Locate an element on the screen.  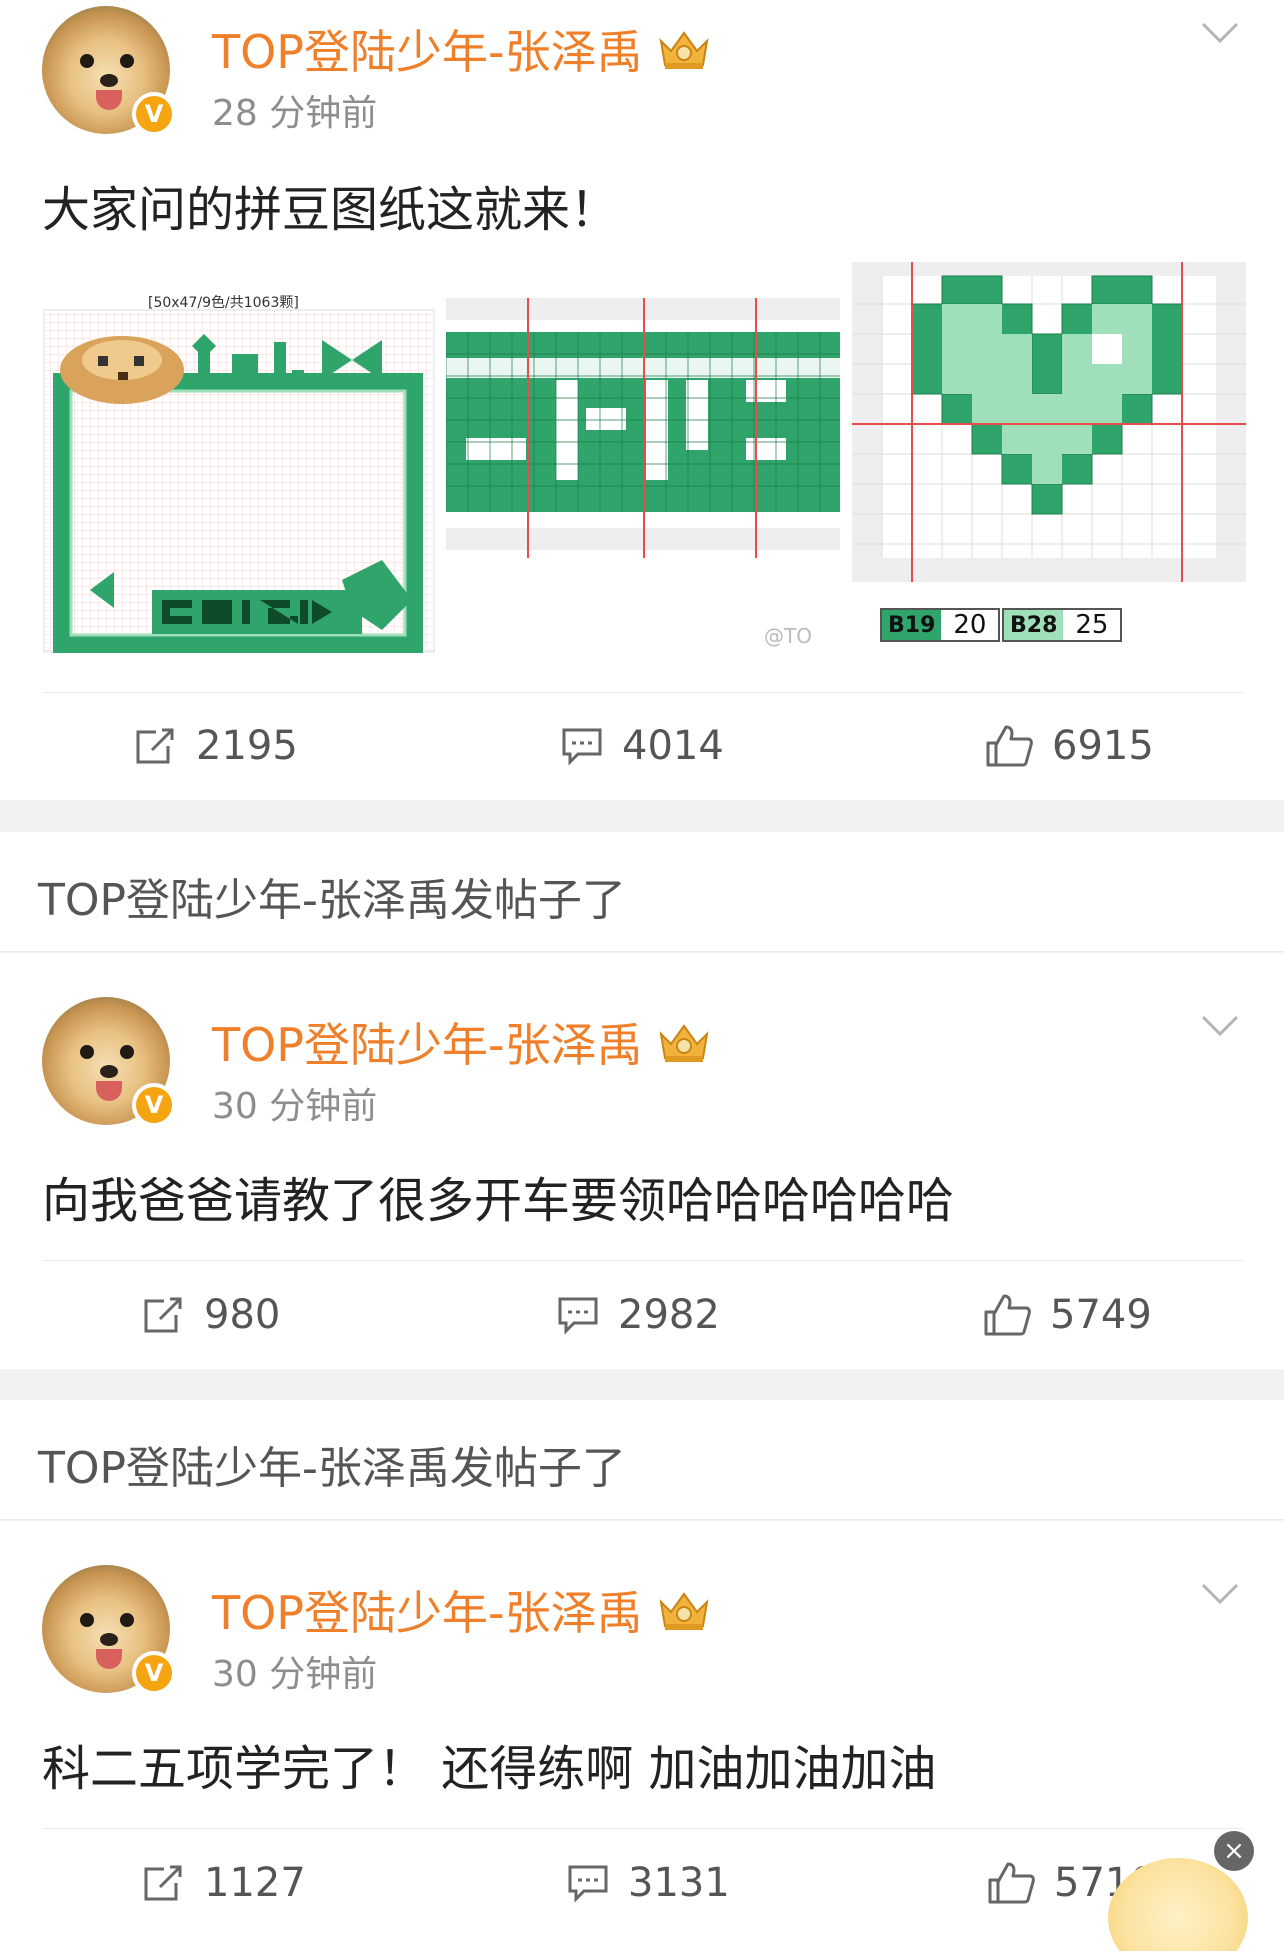
action-bar: 2195 4014 6915 is located at coordinates (642, 746).